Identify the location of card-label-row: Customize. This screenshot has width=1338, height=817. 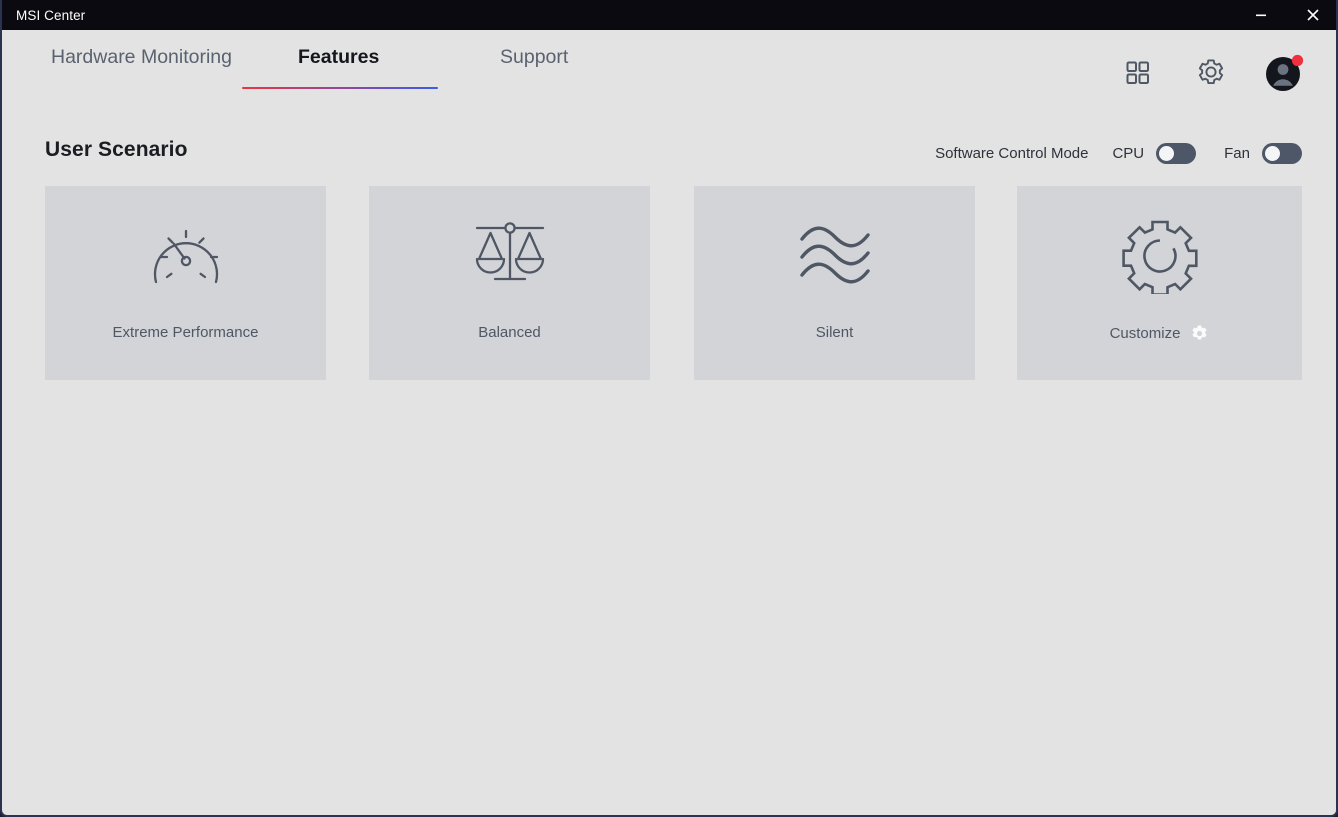
(1160, 333).